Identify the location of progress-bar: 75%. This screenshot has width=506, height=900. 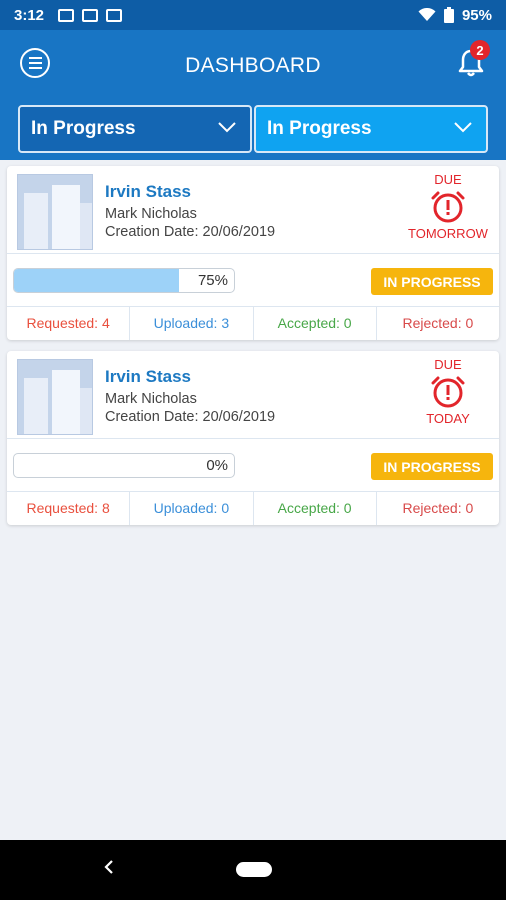
(124, 280).